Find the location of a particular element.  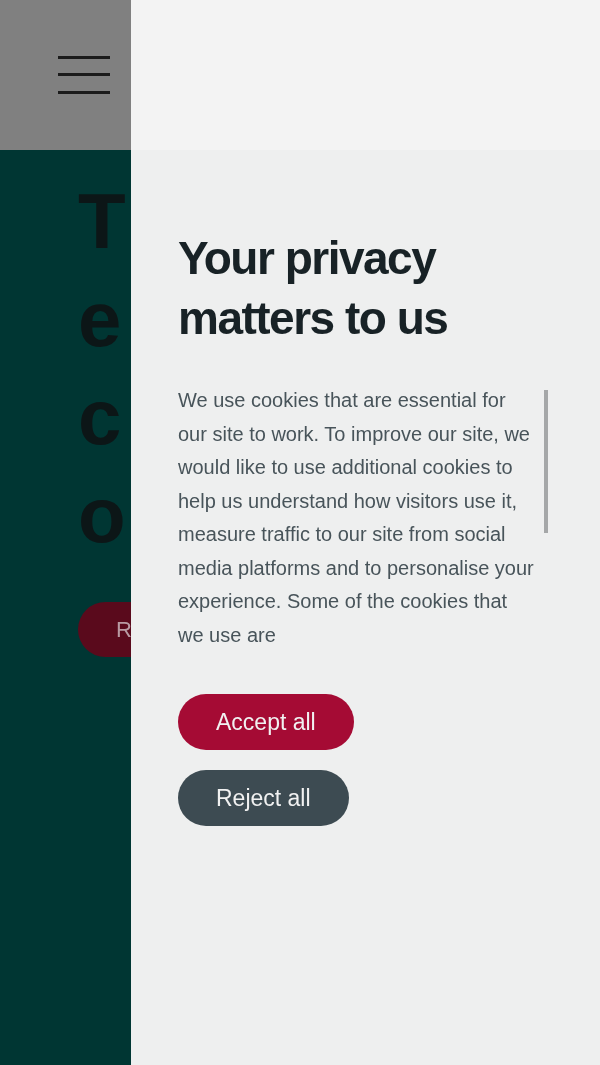

read-button: R is located at coordinates (104, 629).